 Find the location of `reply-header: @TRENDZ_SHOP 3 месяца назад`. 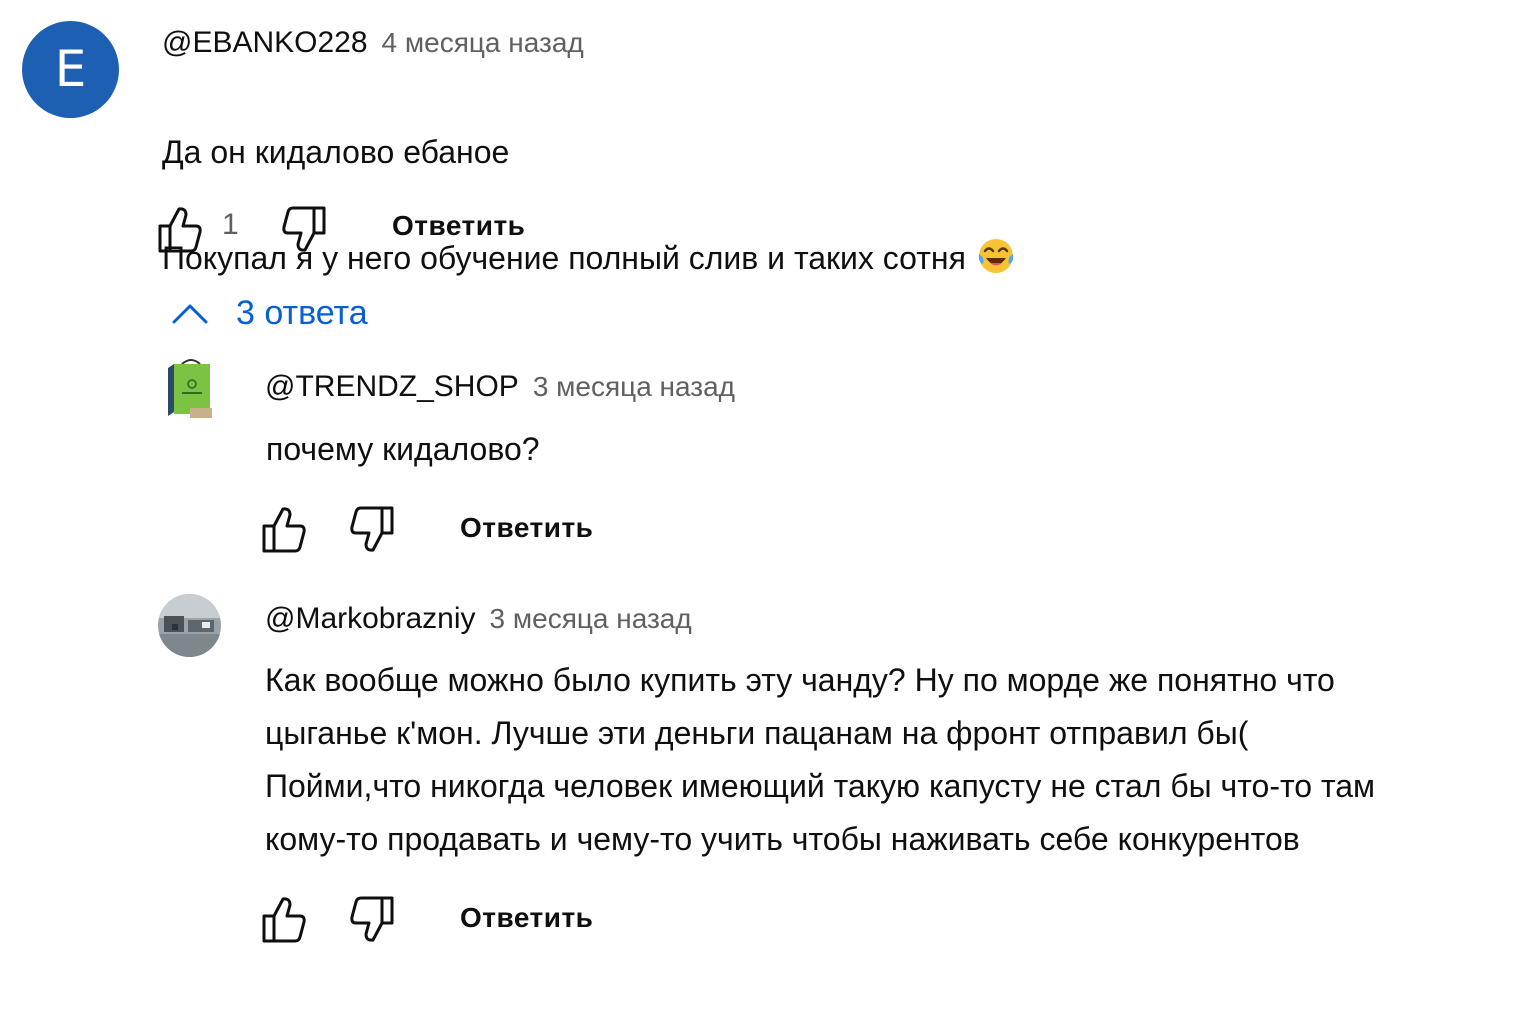

reply-header: @TRENDZ_SHOP 3 месяца назад is located at coordinates (500, 387).